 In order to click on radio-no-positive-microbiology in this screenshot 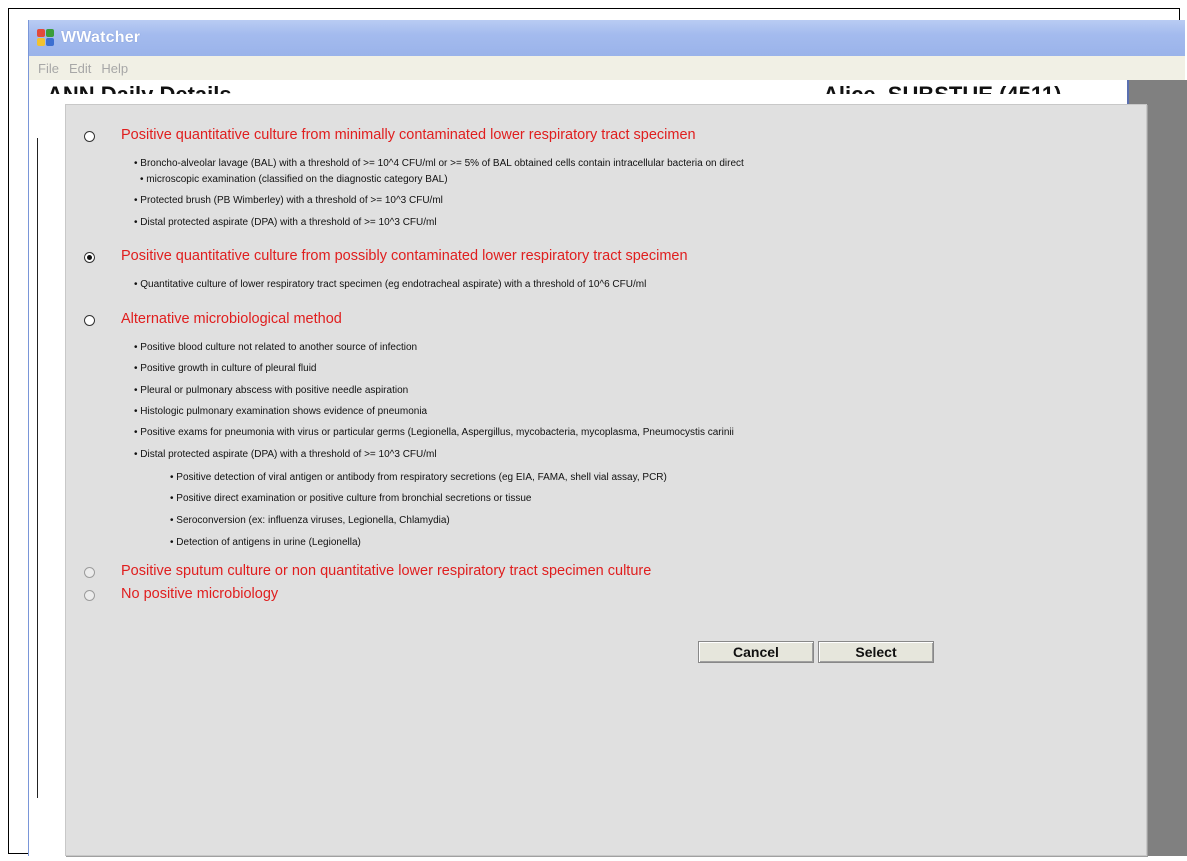, I will do `click(89, 595)`.